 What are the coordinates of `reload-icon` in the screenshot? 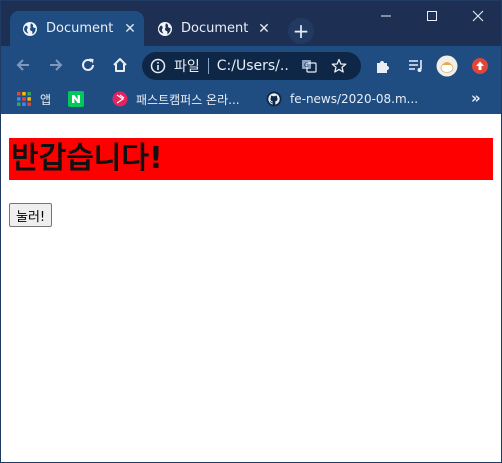 It's located at (88, 64).